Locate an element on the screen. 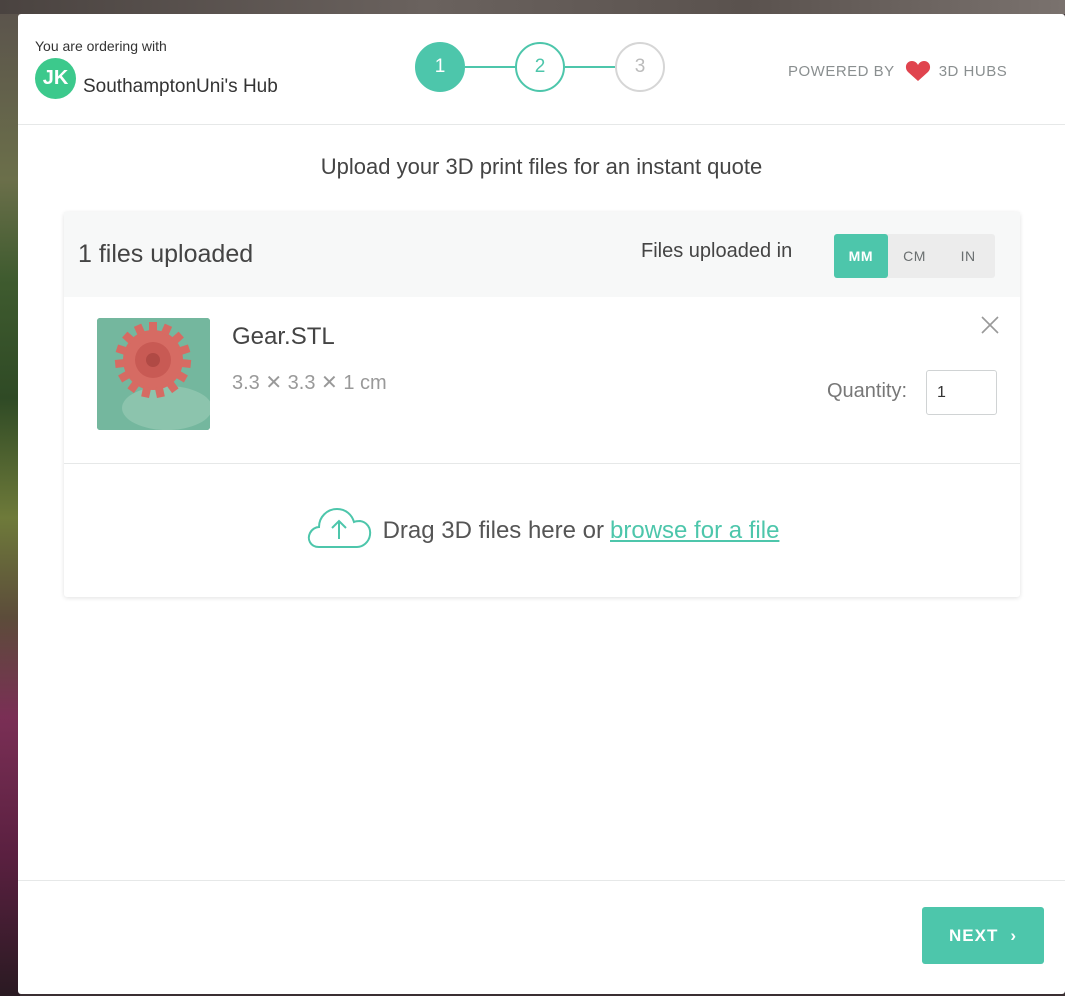 Image resolution: width=1065 pixels, height=996 pixels. progress-stepper: 1 2 3 is located at coordinates (542, 67).